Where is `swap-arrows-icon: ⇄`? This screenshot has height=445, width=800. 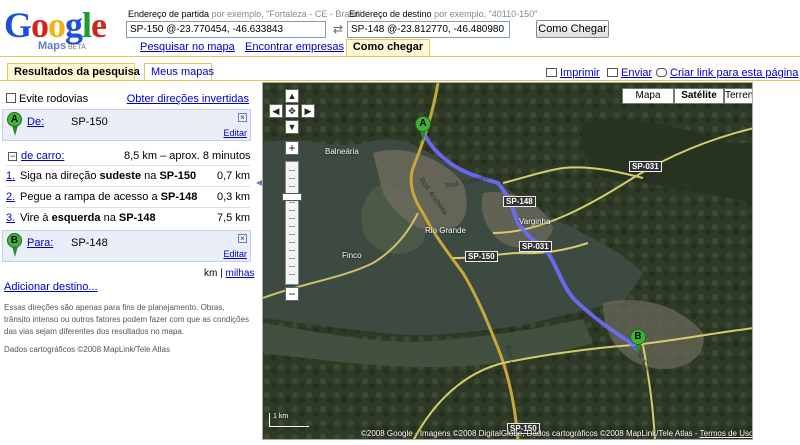
swap-arrows-icon: ⇄ is located at coordinates (338, 29).